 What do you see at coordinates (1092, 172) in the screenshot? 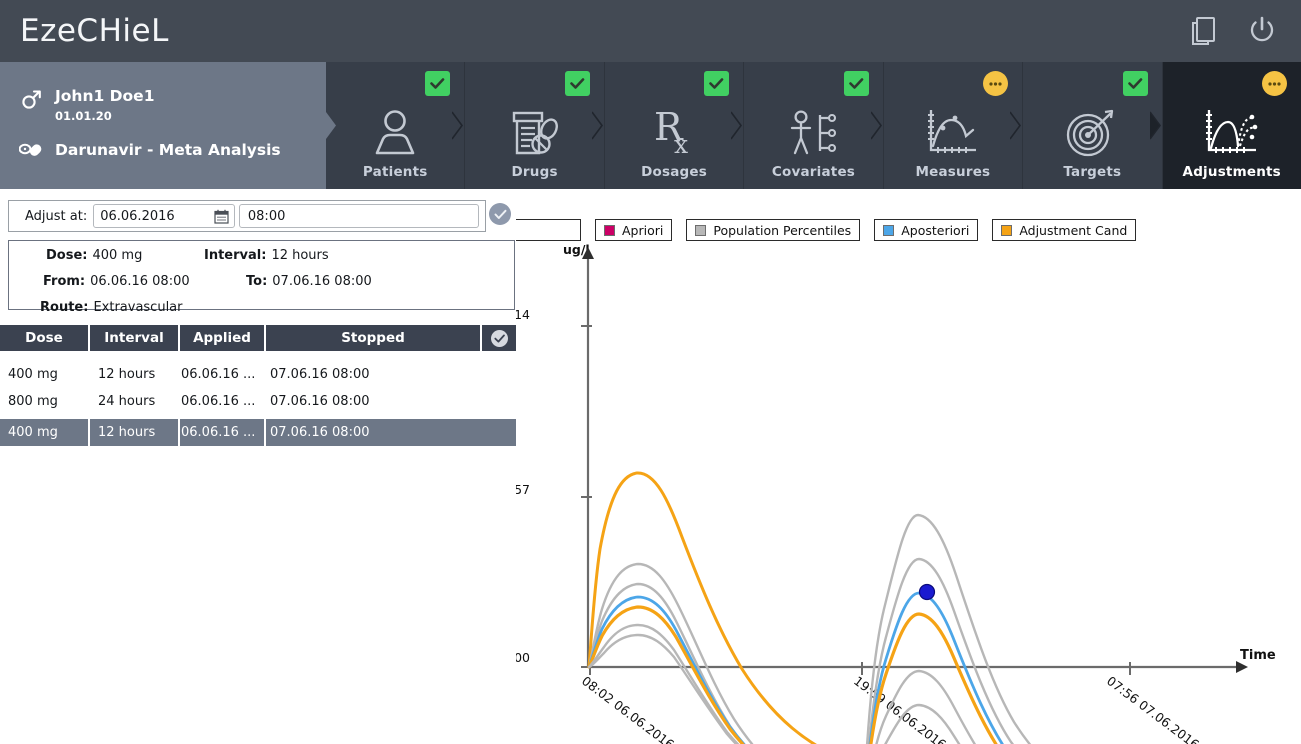
I see `tab-label: Targets` at bounding box center [1092, 172].